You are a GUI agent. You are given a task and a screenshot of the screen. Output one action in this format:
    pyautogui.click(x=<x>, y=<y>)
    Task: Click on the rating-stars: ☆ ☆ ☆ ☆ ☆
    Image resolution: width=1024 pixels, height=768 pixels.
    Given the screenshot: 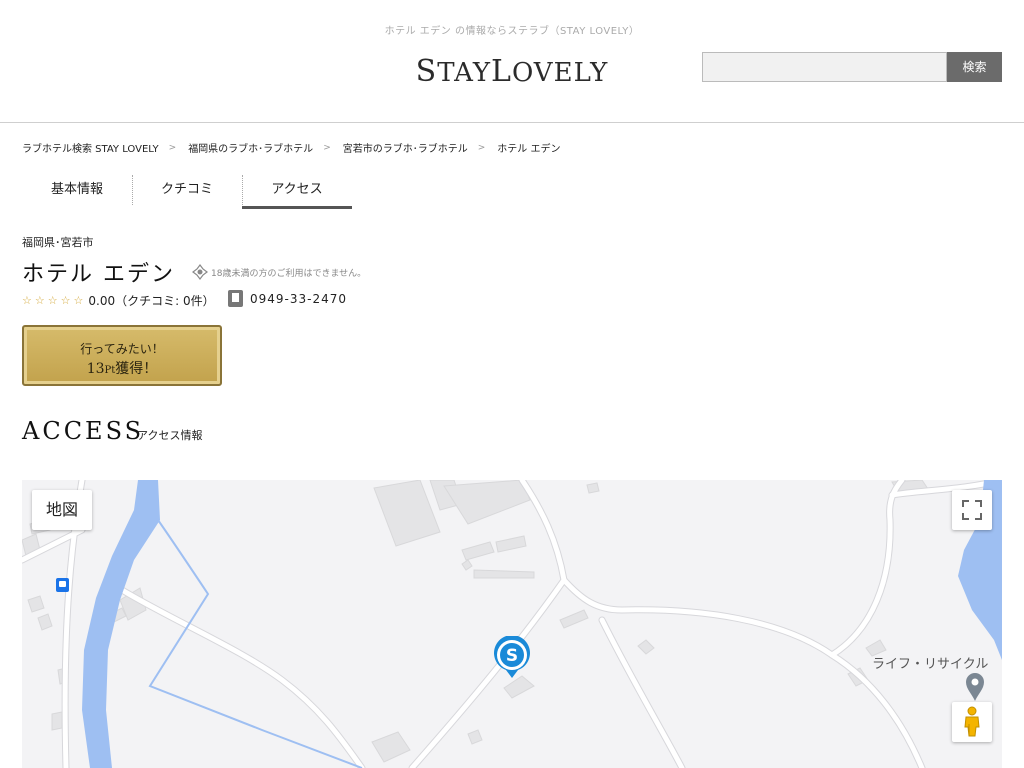 What is the action you would take?
    pyautogui.click(x=54, y=300)
    